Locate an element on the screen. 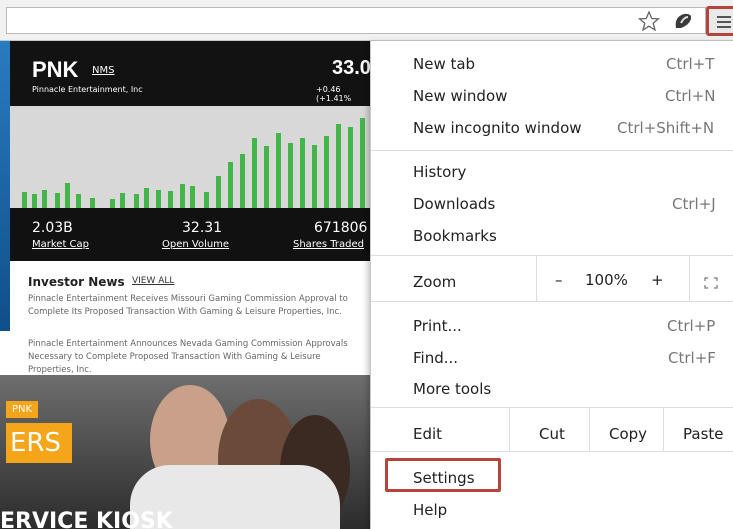 The width and height of the screenshot is (733, 529). menu-item-new-incognito: New incognito window is located at coordinates (497, 128).